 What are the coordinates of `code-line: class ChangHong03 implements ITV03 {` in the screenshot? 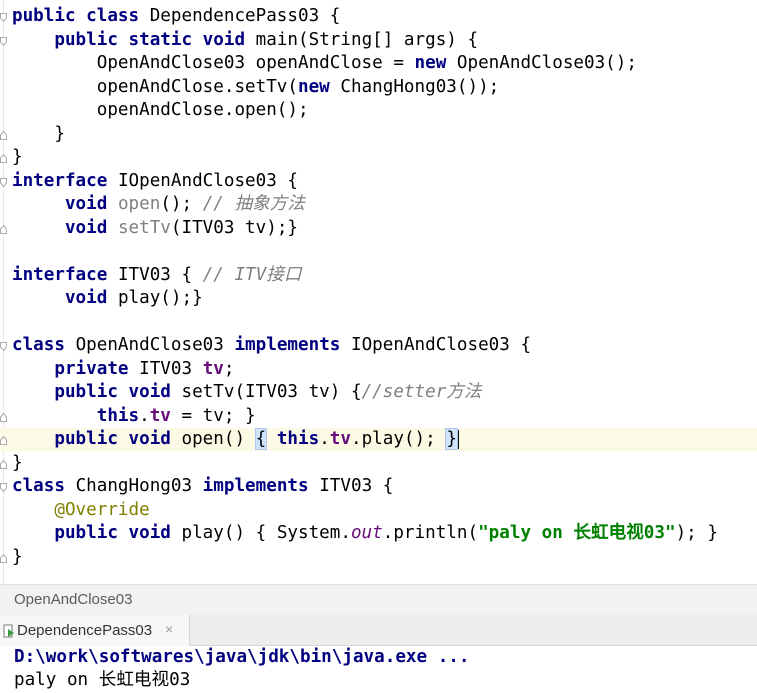 It's located at (202, 486).